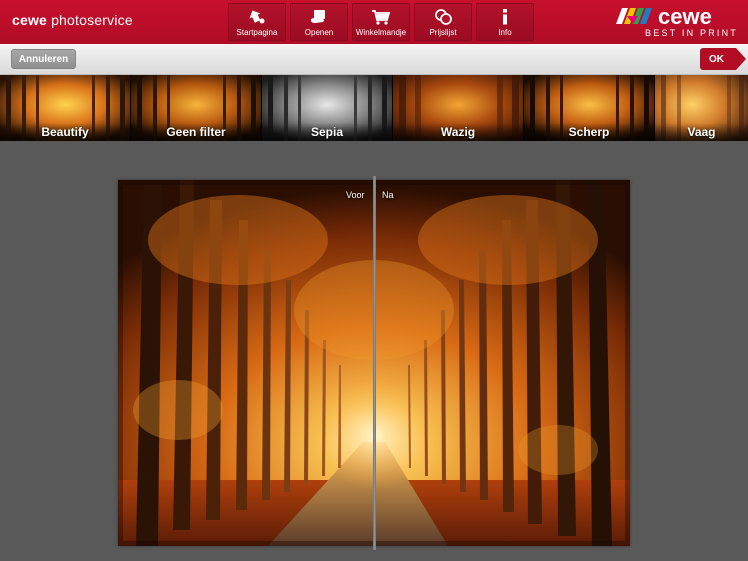 This screenshot has width=748, height=561. I want to click on nav-startpagina-button: Startpagina, so click(257, 22).